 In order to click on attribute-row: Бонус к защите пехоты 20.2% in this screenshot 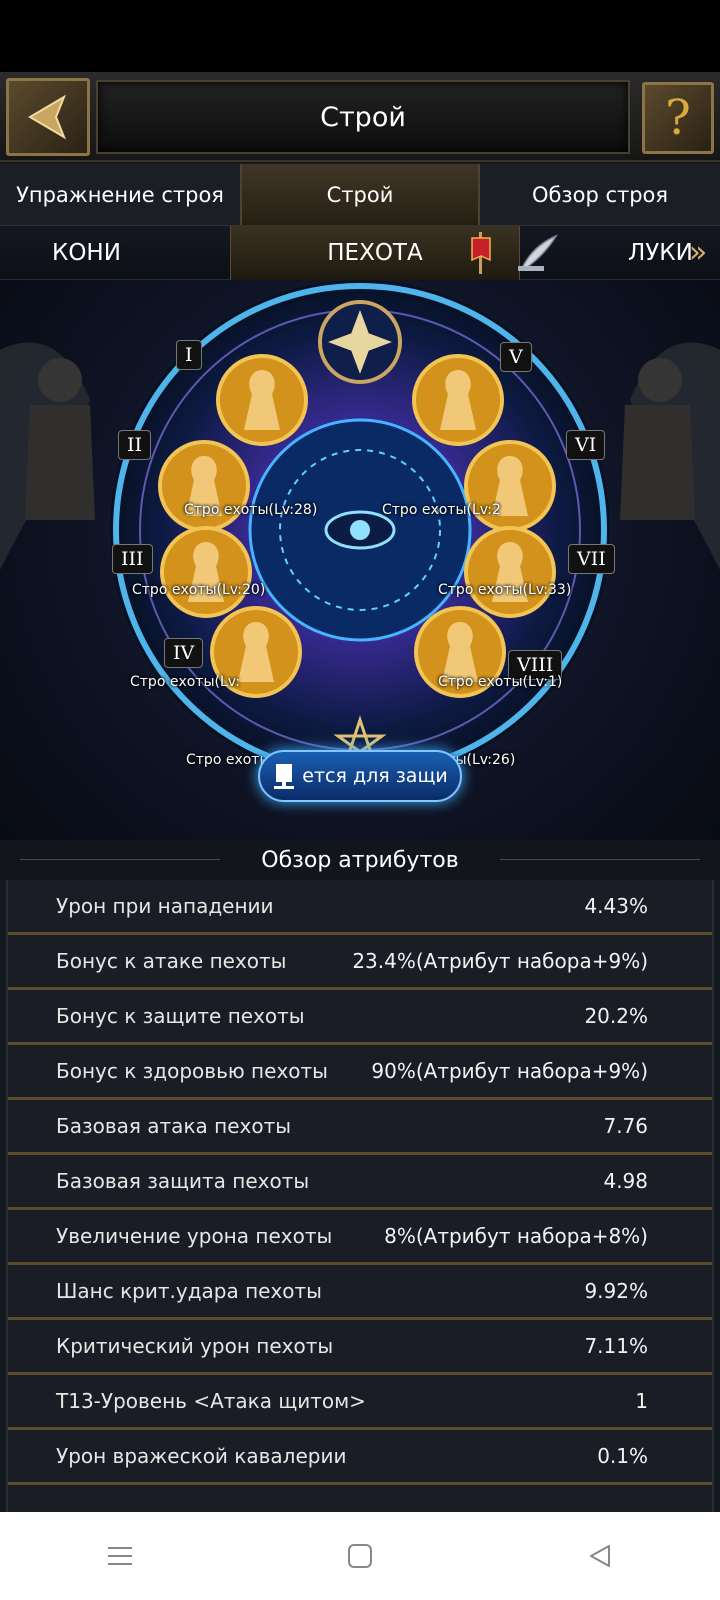, I will do `click(360, 1017)`.